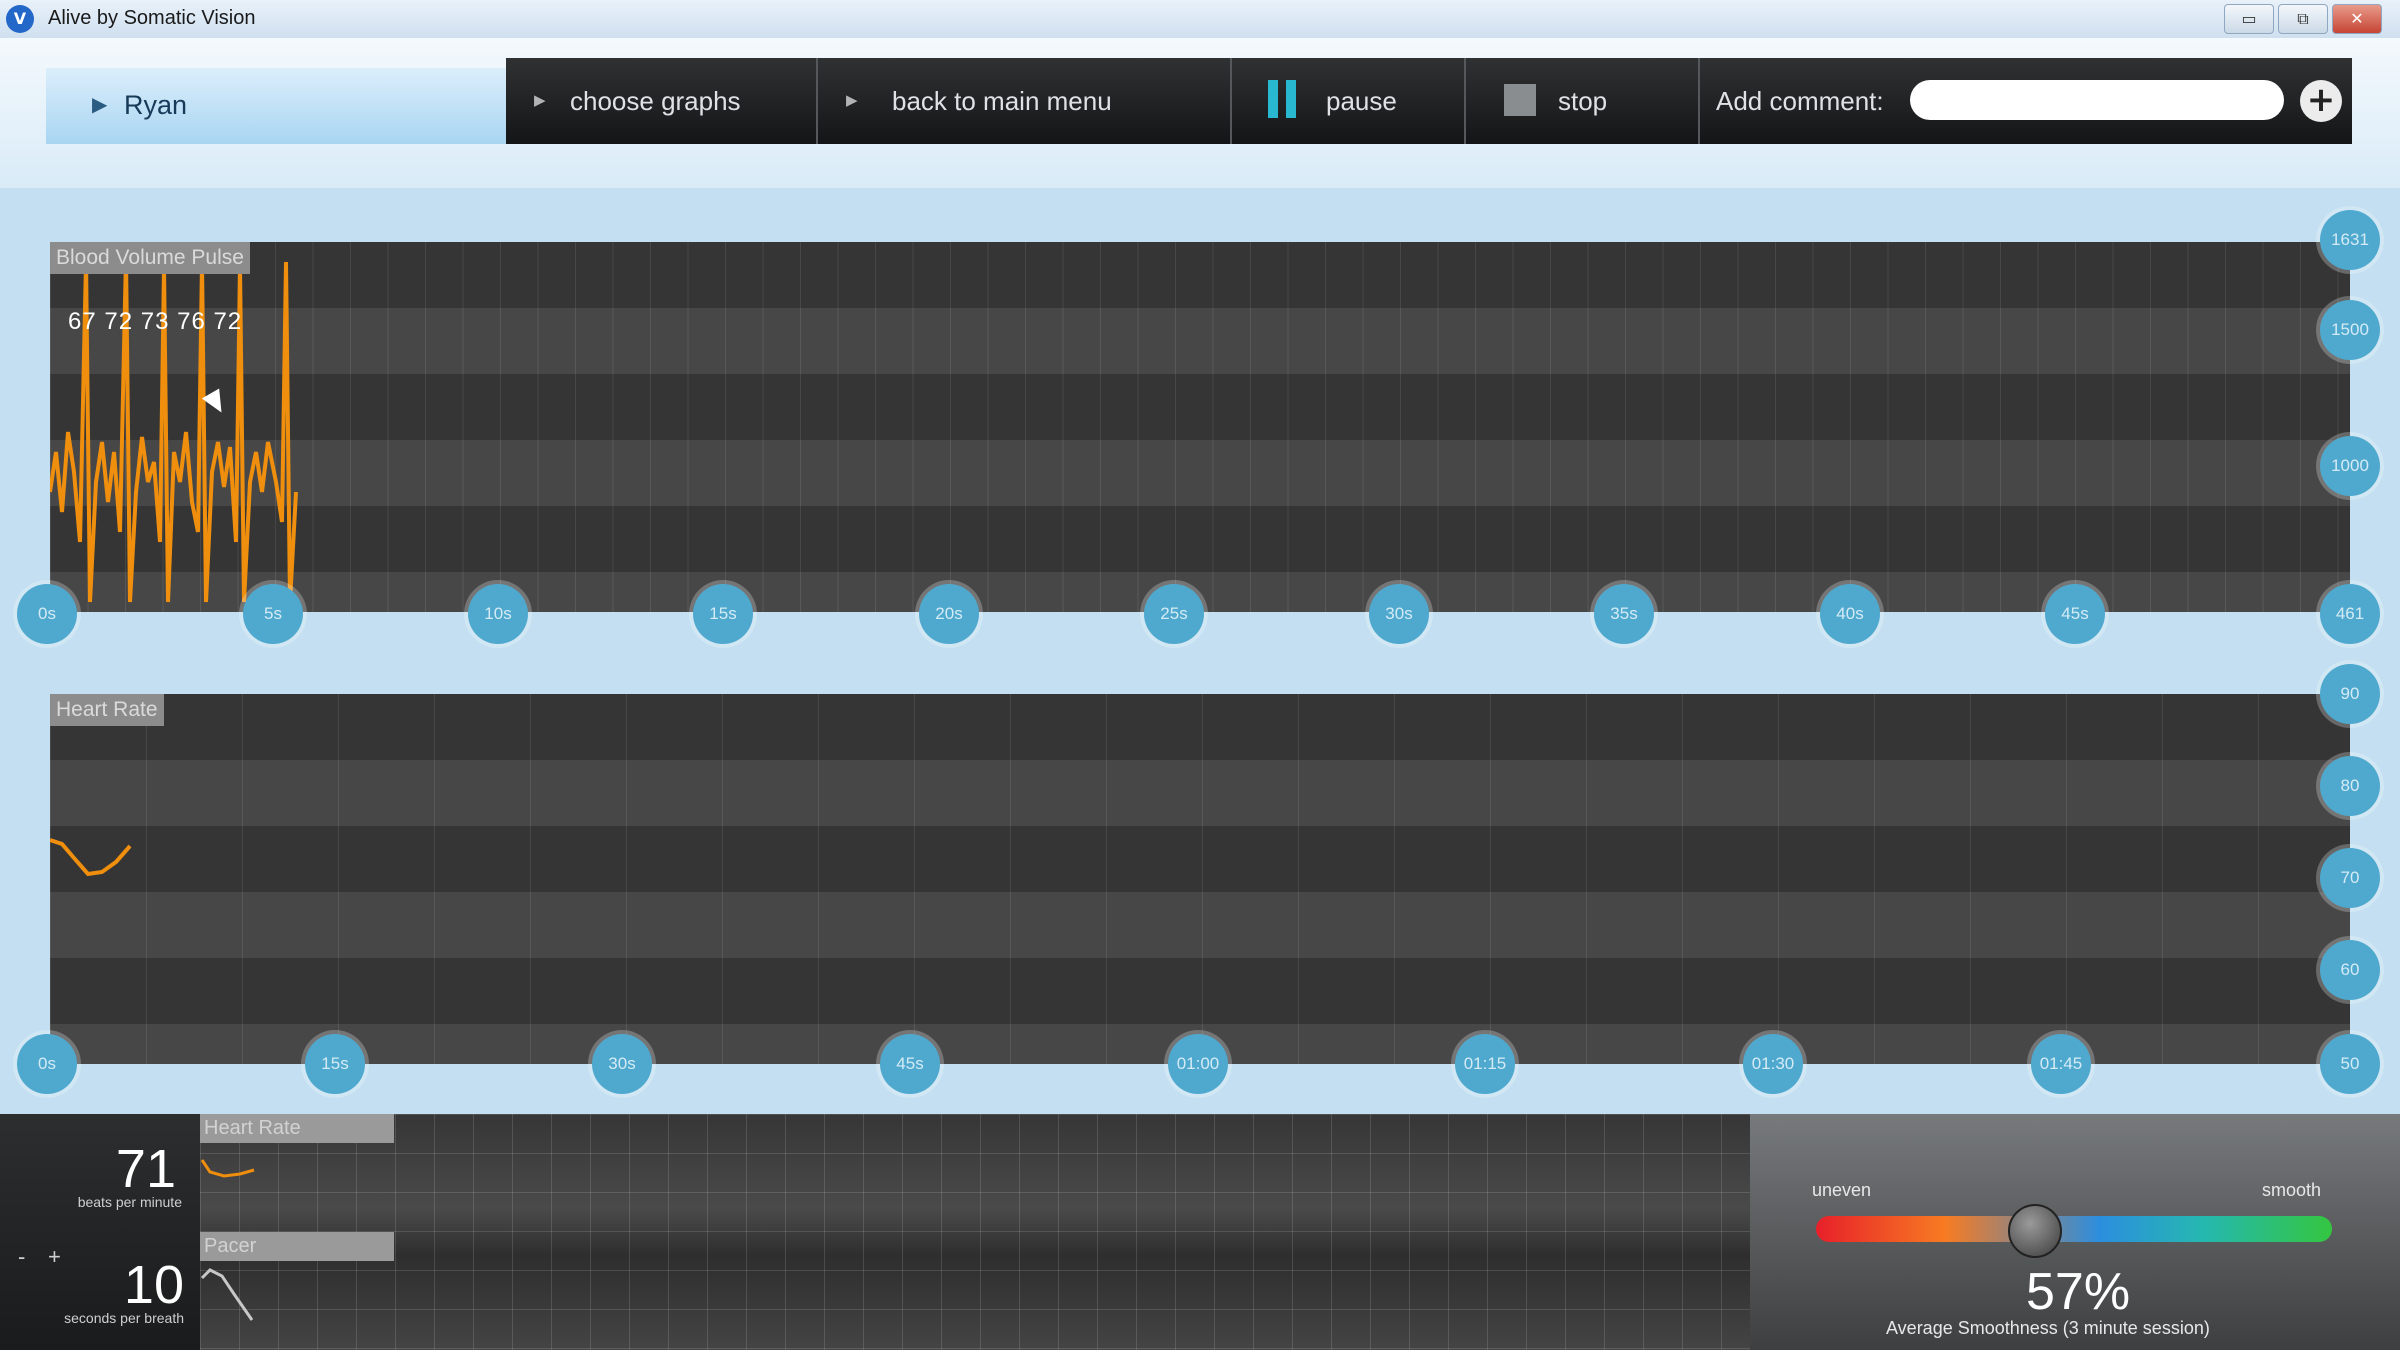 This screenshot has height=1350, width=2400. Describe the element at coordinates (297, 1246) in the screenshot. I see `mini-pacer-title: Pacer` at that location.